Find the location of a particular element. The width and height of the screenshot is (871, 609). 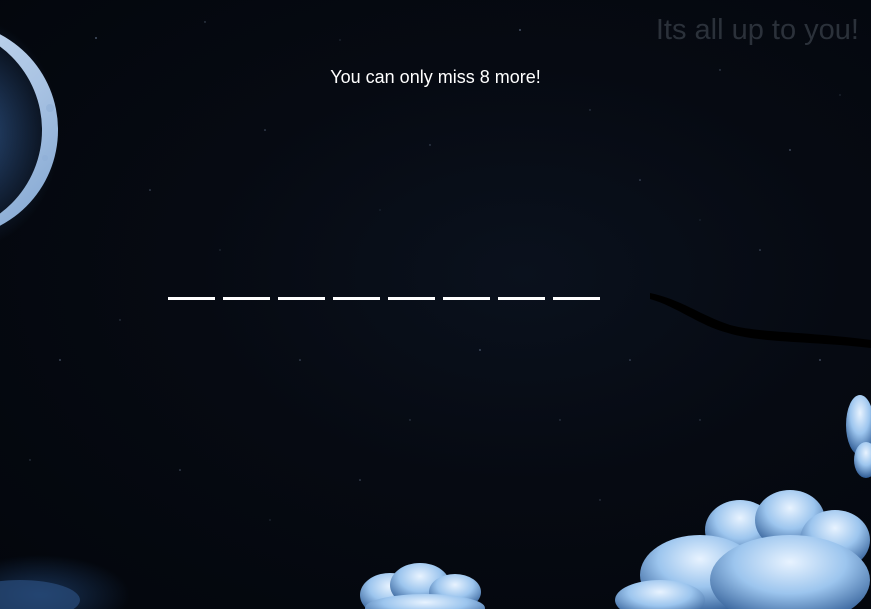

hidden-word is located at coordinates (384, 290).